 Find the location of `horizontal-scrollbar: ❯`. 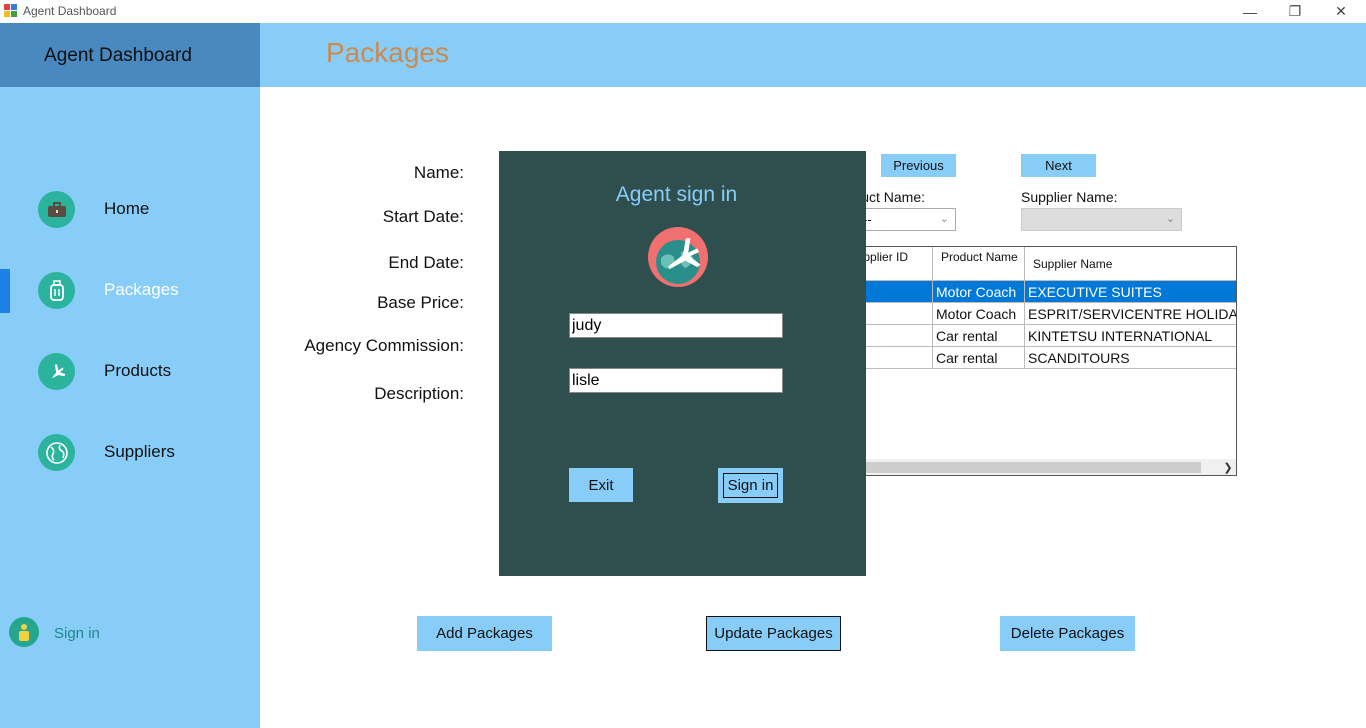

horizontal-scrollbar: ❯ is located at coordinates (1051, 467).